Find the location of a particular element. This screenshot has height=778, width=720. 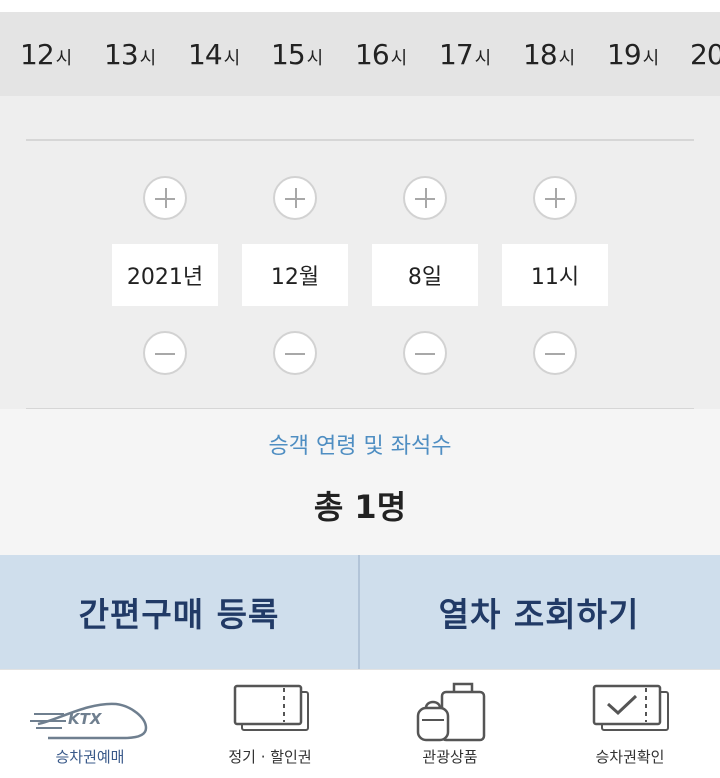

hour-decrement-button is located at coordinates (555, 353).